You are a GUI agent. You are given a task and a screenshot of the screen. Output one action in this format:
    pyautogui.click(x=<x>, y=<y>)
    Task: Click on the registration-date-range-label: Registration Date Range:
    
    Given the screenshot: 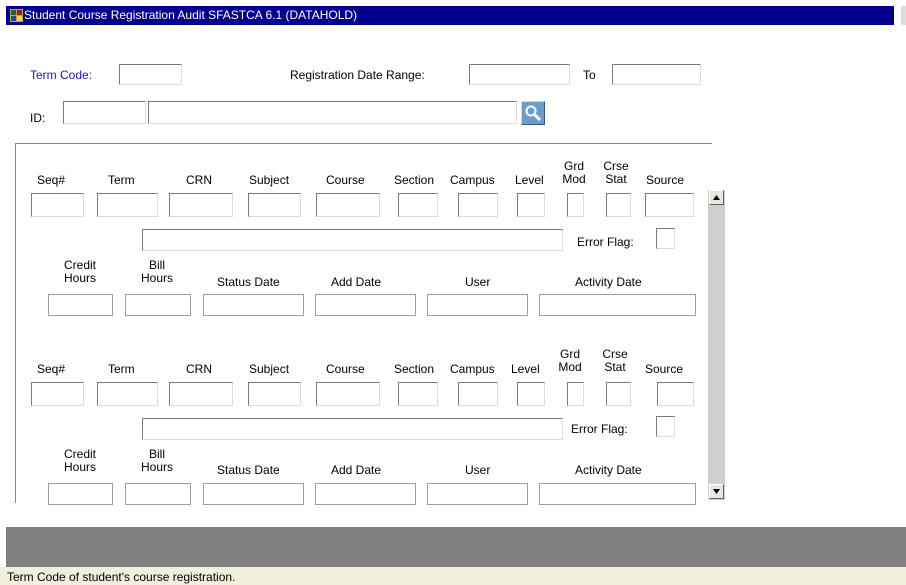 What is the action you would take?
    pyautogui.click(x=357, y=75)
    